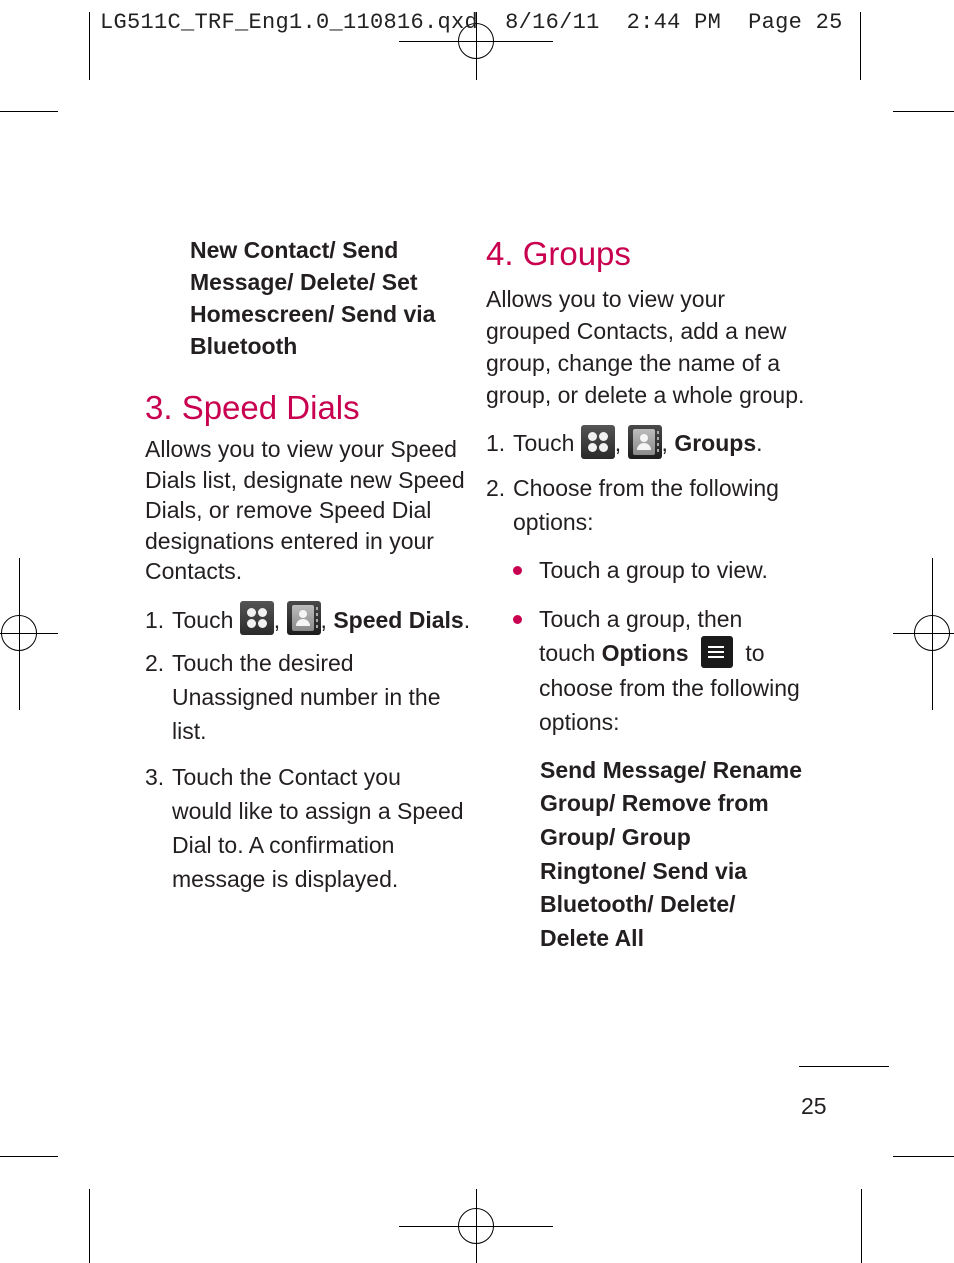  I want to click on step-text: Touch the desired, so click(263, 663).